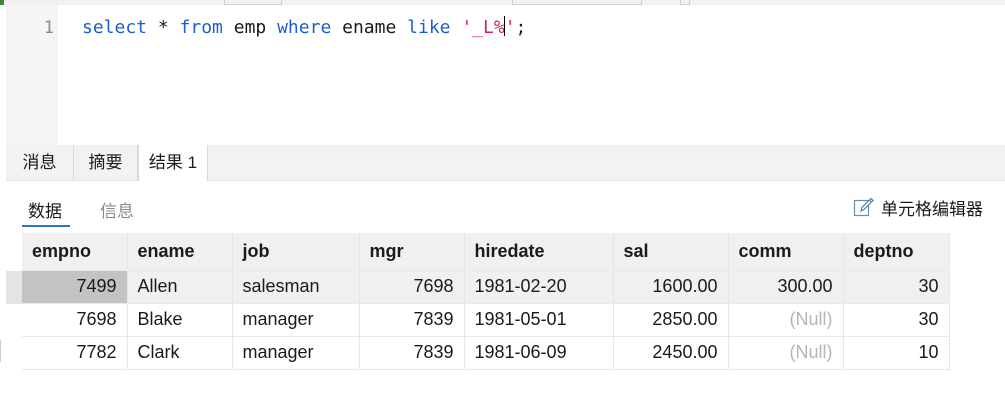 This screenshot has height=408, width=1005. I want to click on tab-result-1: 结果 1, so click(173, 163).